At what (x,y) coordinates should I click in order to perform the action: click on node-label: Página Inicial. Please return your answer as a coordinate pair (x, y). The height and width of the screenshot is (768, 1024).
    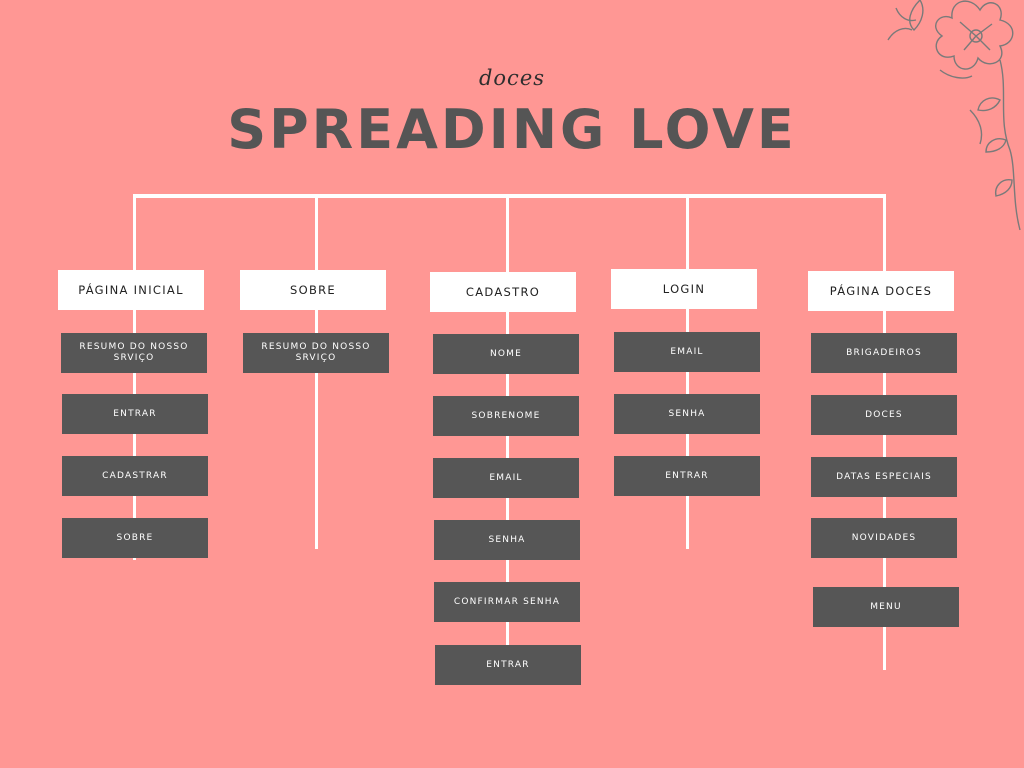
    Looking at the image, I should click on (131, 290).